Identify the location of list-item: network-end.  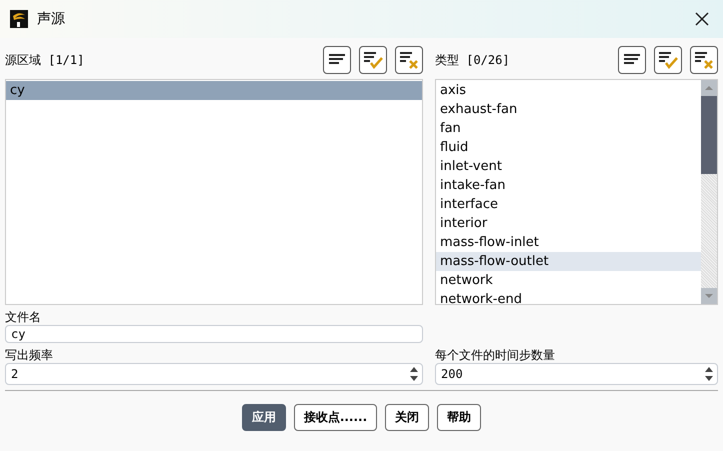
(568, 297).